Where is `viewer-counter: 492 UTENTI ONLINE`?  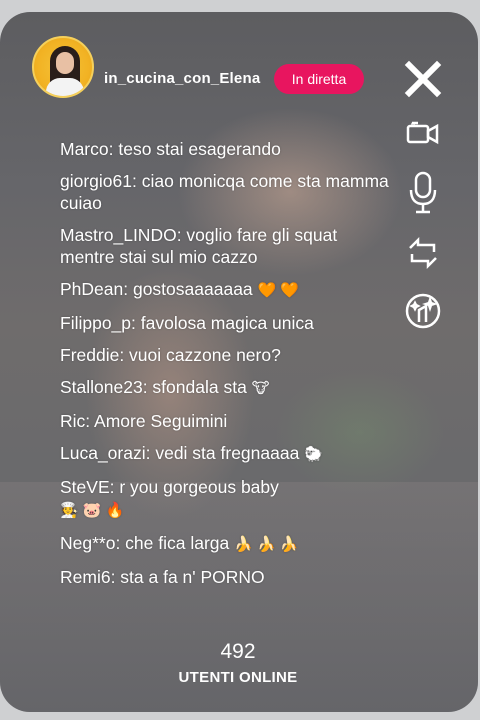
viewer-counter: 492 UTENTI ONLINE is located at coordinates (238, 663).